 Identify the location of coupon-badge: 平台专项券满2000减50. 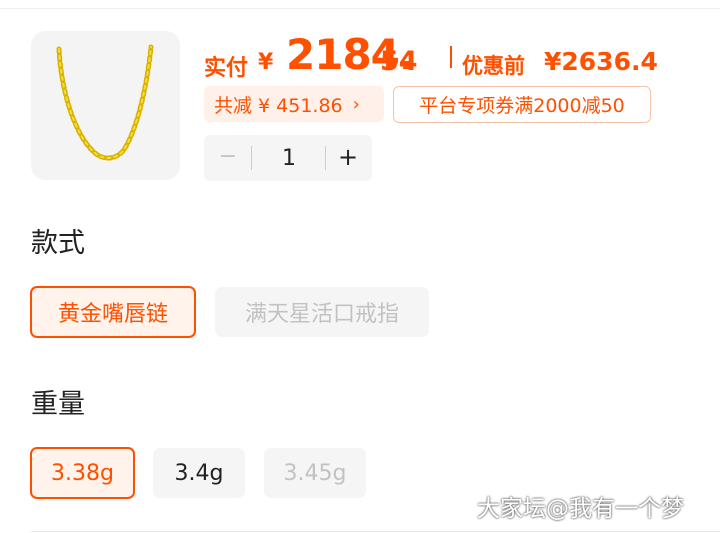
(522, 104).